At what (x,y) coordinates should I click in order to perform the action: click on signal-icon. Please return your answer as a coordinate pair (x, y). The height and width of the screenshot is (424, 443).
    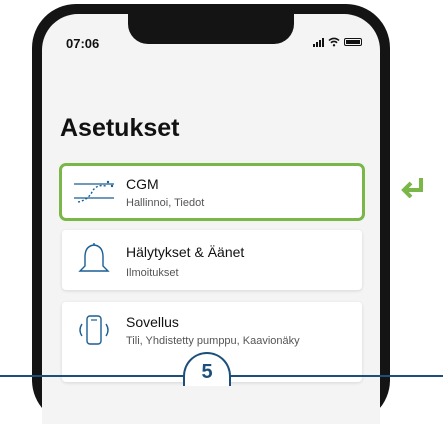
    Looking at the image, I should click on (318, 42).